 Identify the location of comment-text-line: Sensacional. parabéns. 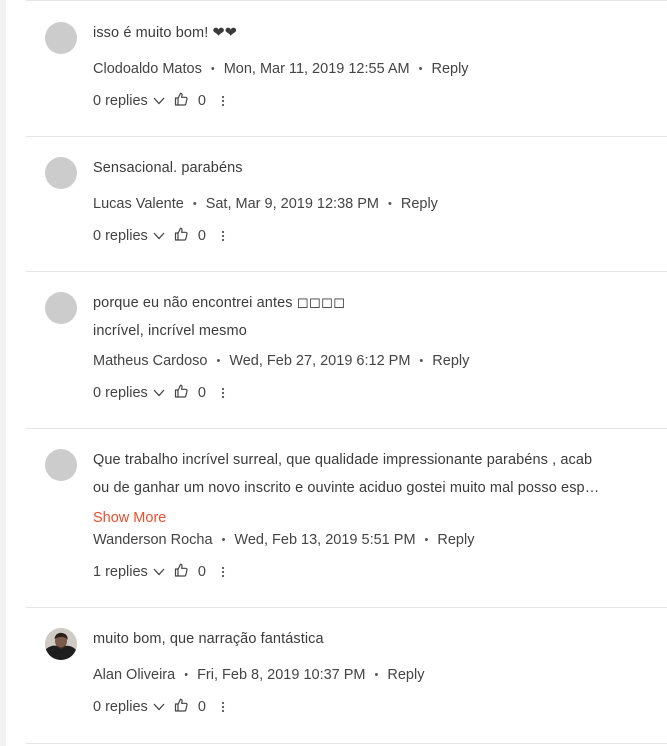
(168, 168).